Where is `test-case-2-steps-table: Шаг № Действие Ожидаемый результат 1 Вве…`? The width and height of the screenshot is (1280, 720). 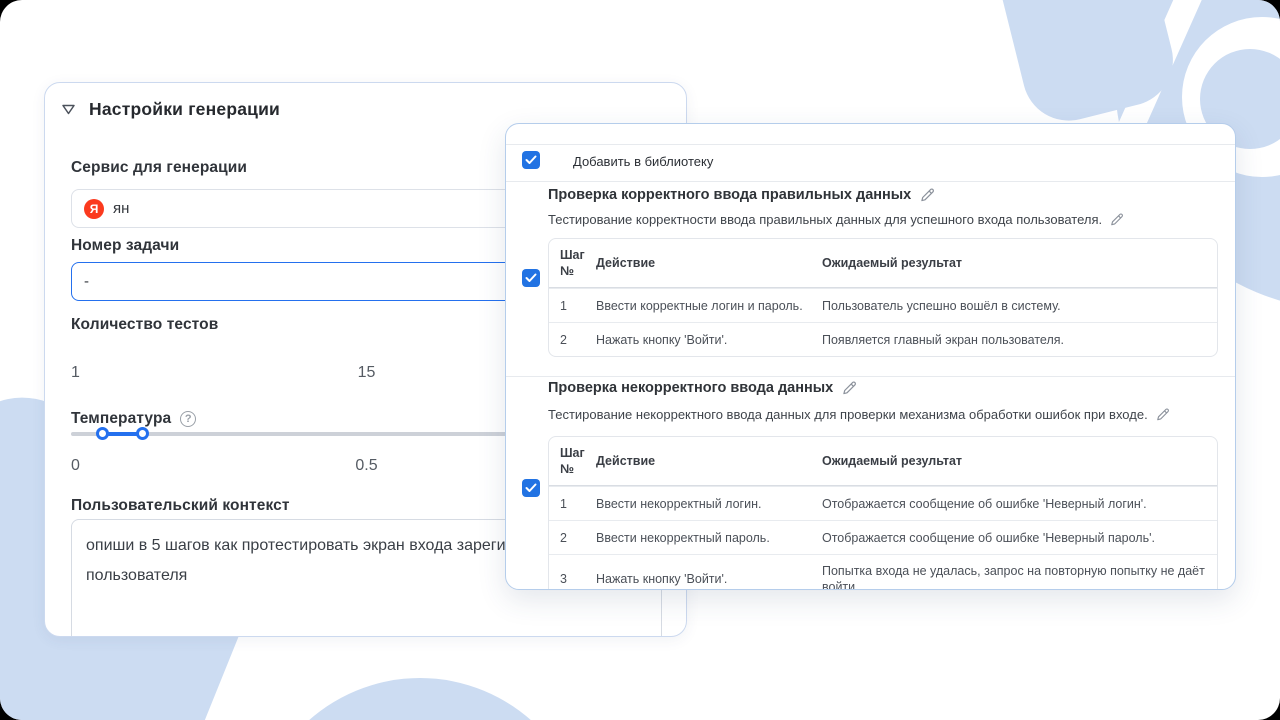 test-case-2-steps-table: Шаг № Действие Ожидаемый результат 1 Вве… is located at coordinates (883, 513).